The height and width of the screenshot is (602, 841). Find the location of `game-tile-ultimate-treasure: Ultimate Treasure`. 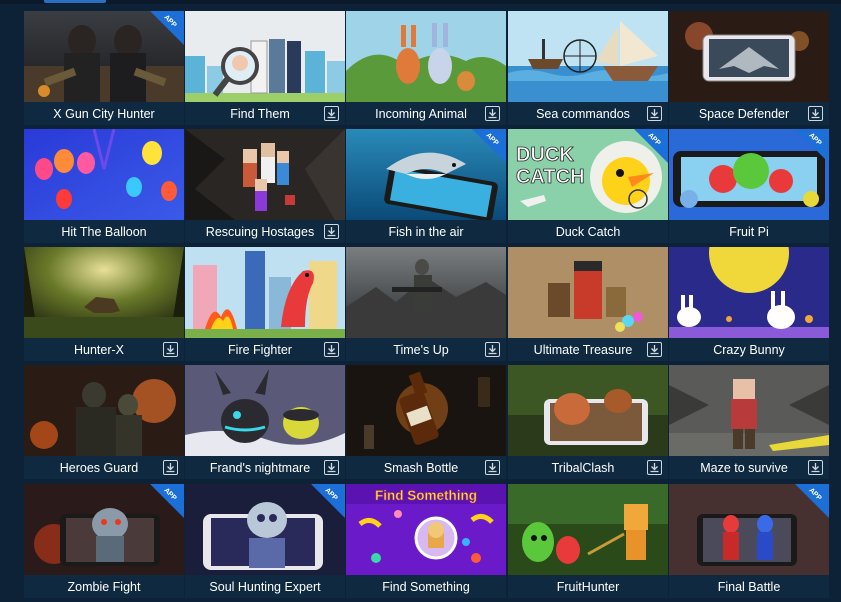

game-tile-ultimate-treasure: Ultimate Treasure is located at coordinates (588, 304).